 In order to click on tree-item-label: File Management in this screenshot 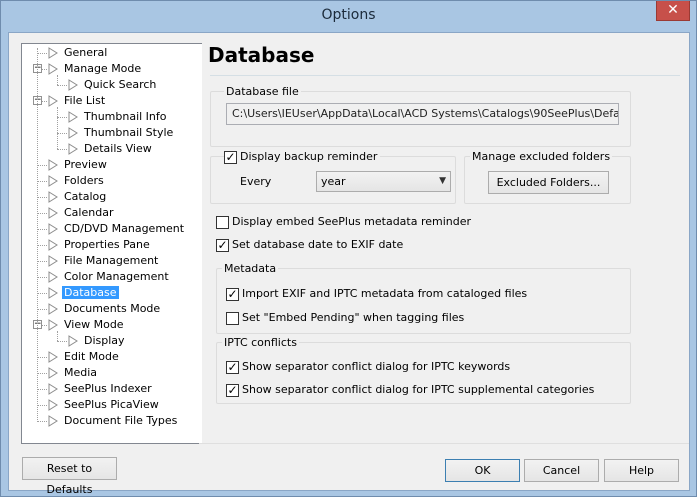, I will do `click(111, 260)`.